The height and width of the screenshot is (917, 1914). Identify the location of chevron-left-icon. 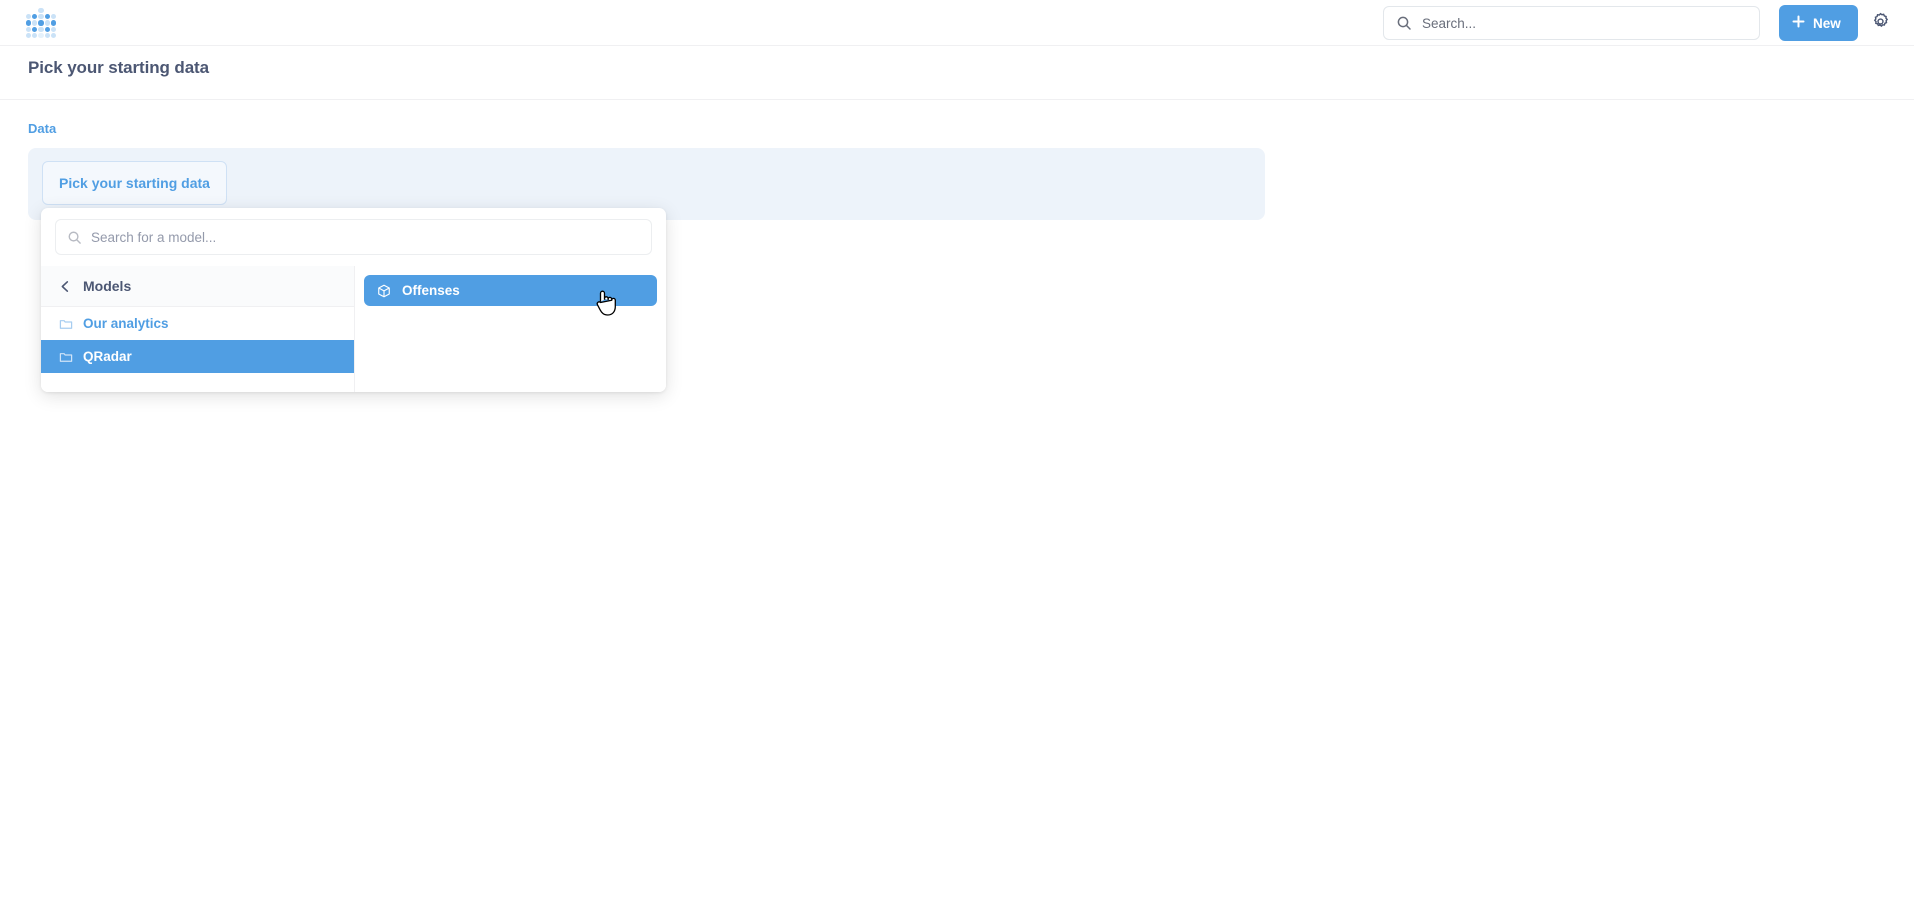
(65, 286).